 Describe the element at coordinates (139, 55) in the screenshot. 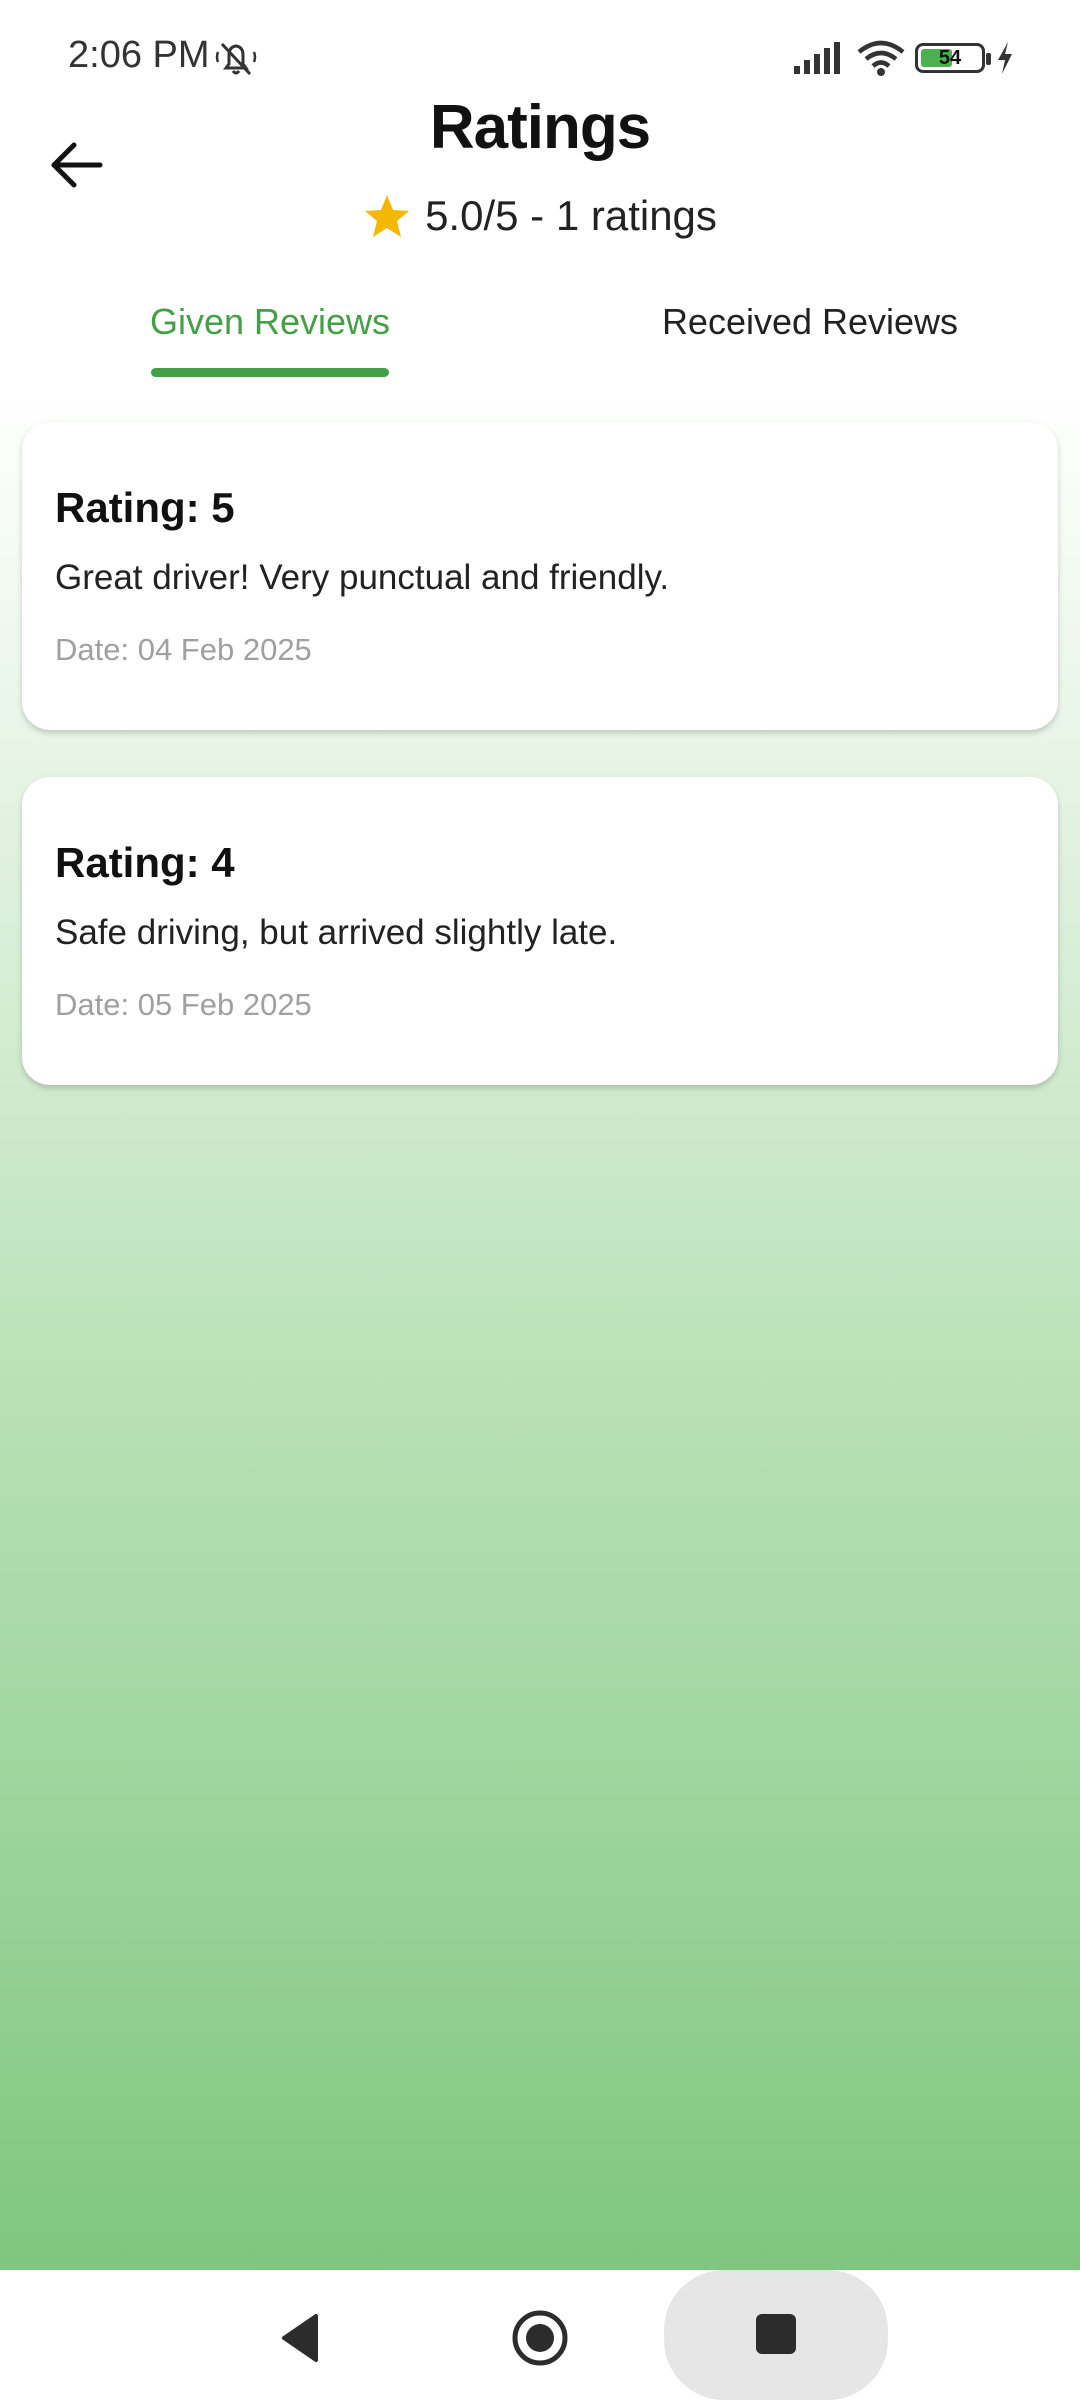

I see `status-time: 2:06 PM` at that location.